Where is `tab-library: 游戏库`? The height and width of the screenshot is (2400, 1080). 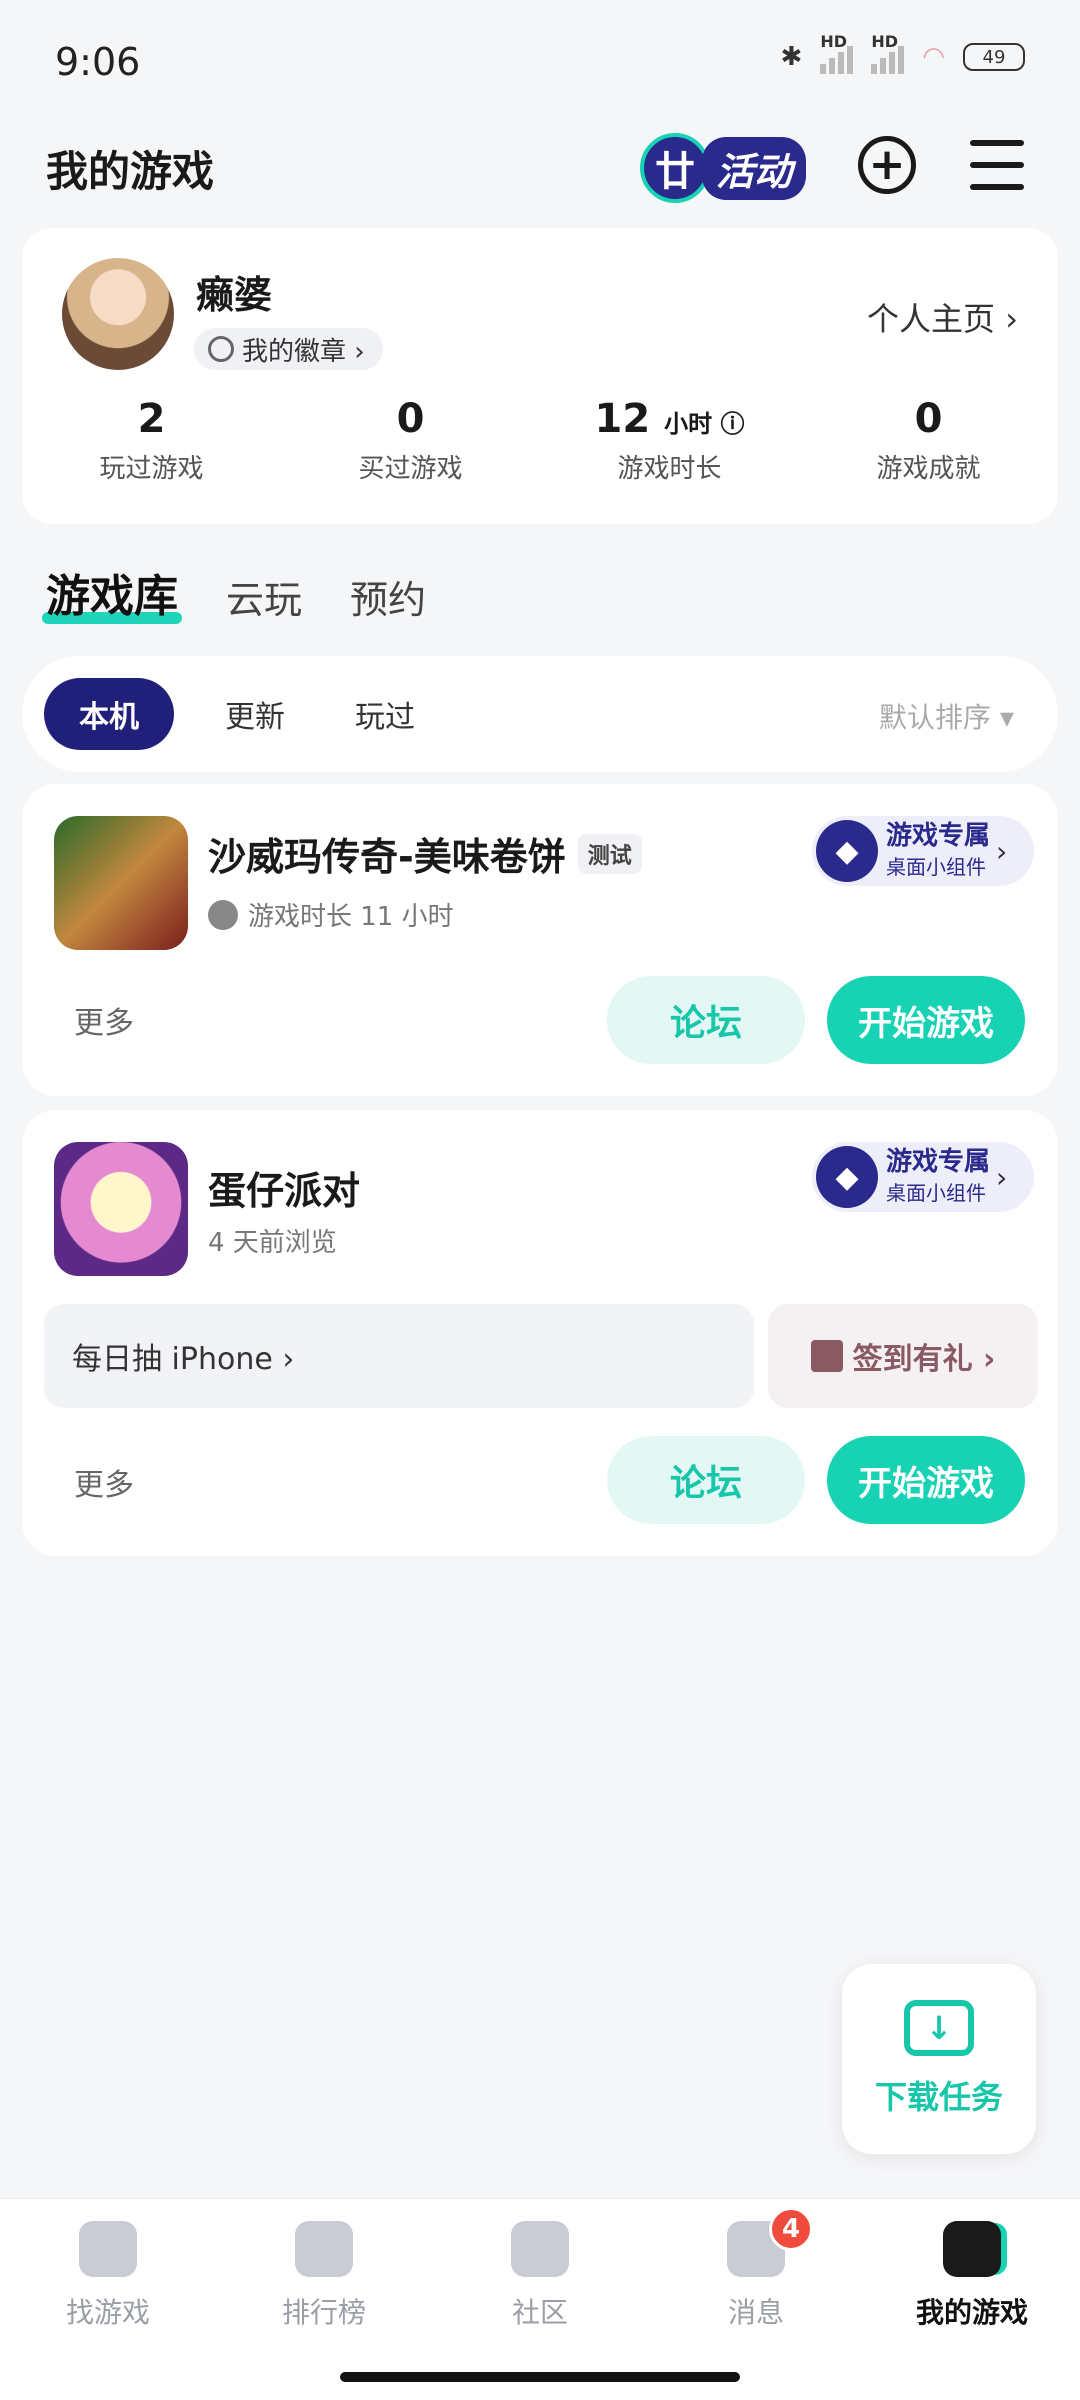
tab-library: 游戏库 is located at coordinates (112, 592).